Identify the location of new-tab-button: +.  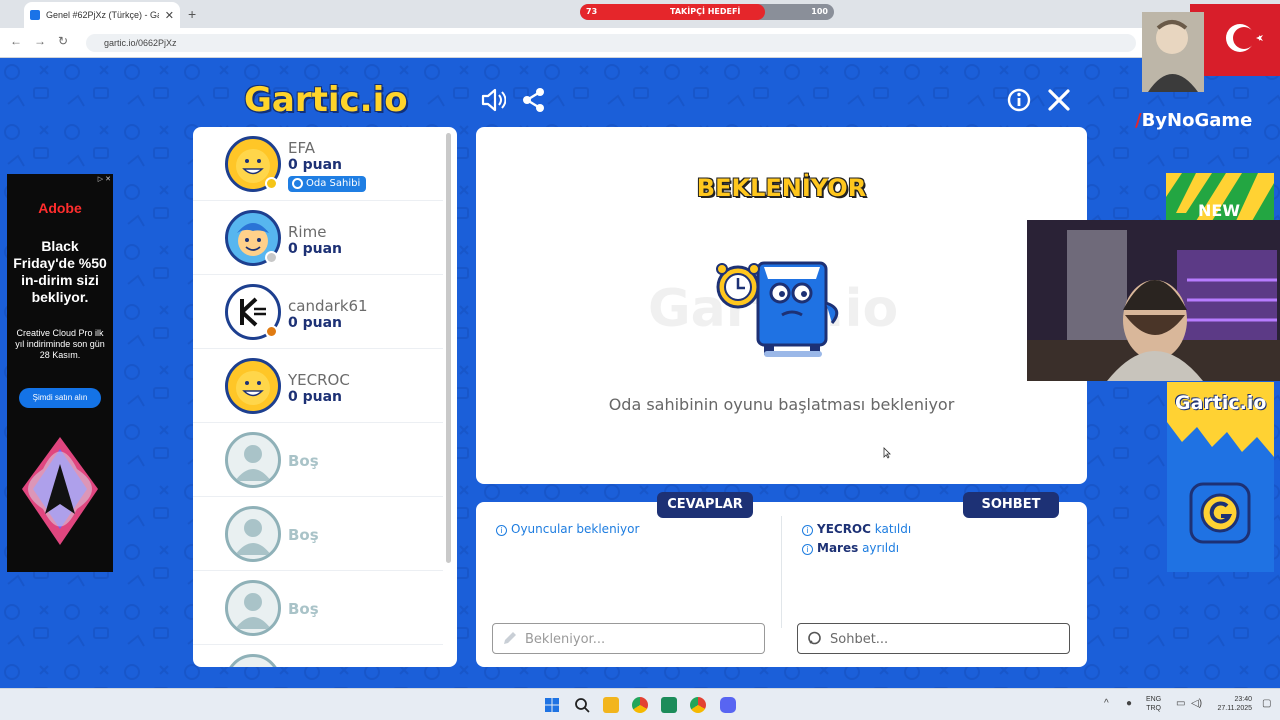
(192, 14).